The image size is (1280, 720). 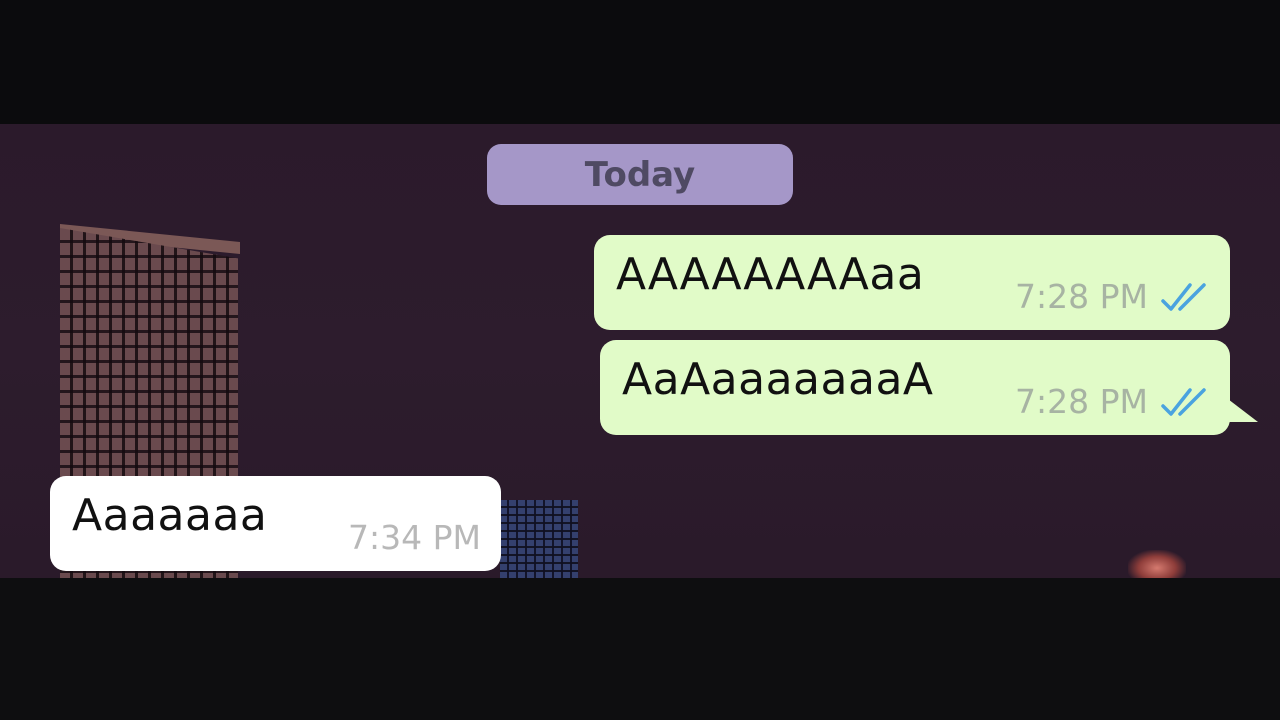 I want to click on message-text: Aaaaaaa, so click(x=170, y=515).